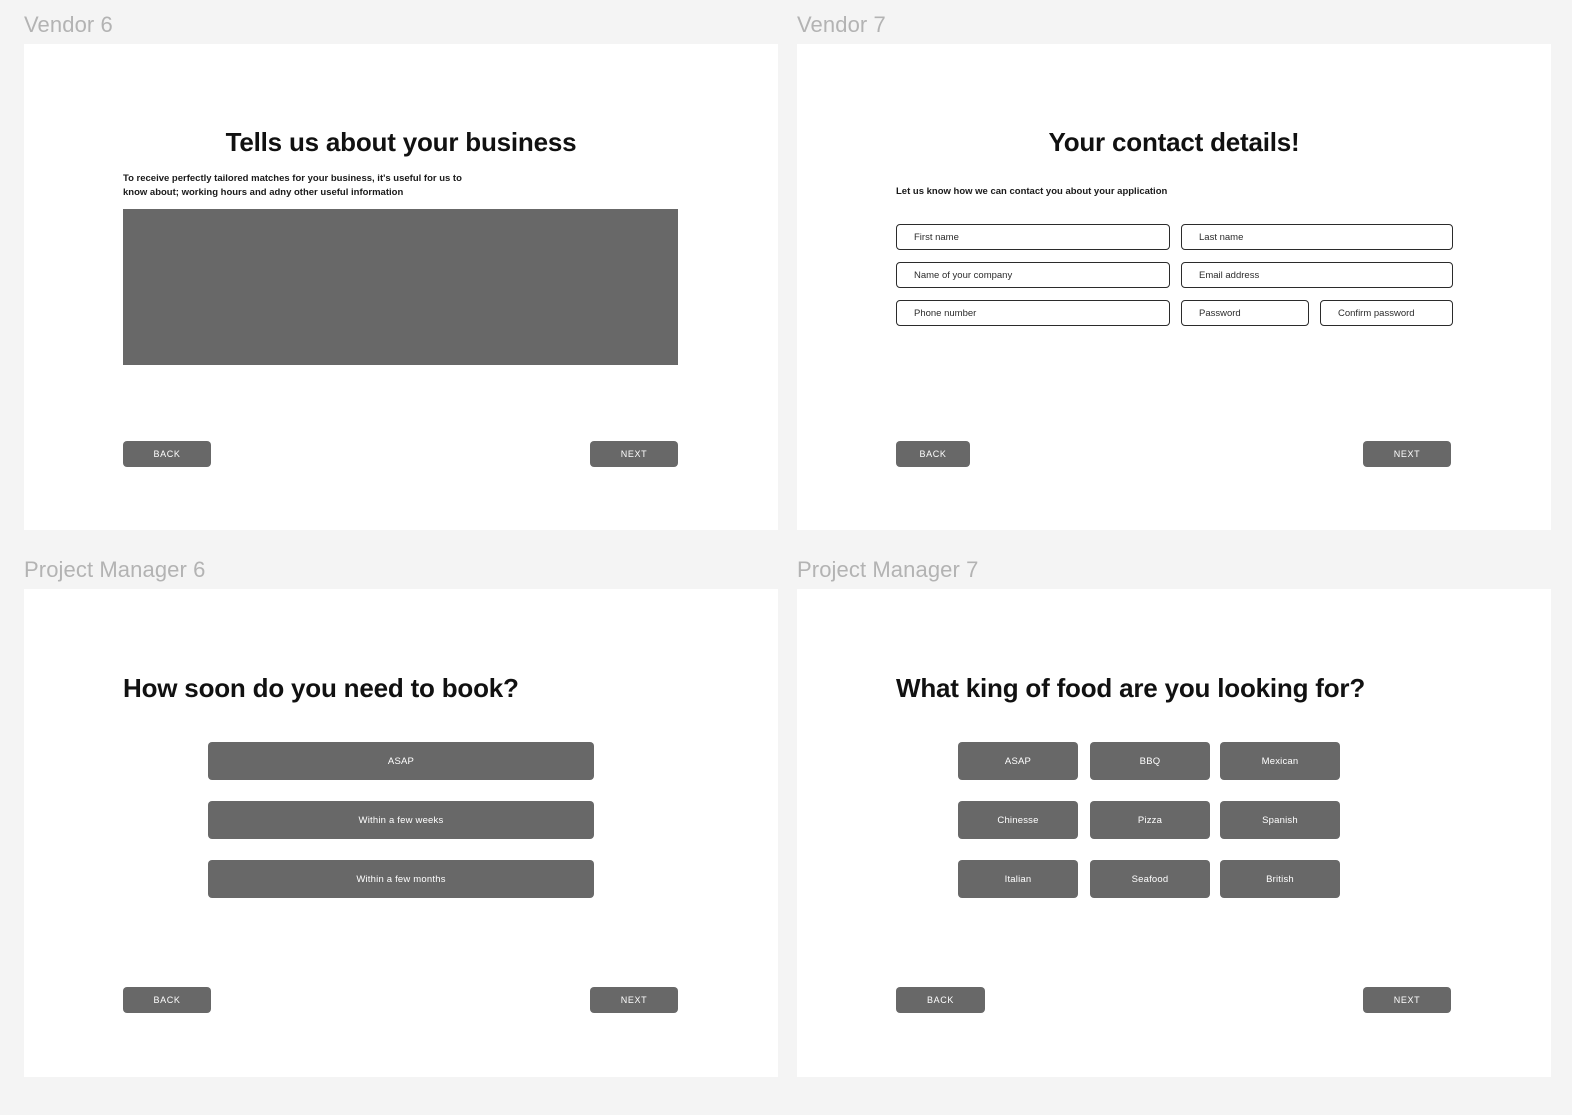 The image size is (1572, 1115). Describe the element at coordinates (1150, 761) in the screenshot. I see `option-button-bbq: BBQ` at that location.